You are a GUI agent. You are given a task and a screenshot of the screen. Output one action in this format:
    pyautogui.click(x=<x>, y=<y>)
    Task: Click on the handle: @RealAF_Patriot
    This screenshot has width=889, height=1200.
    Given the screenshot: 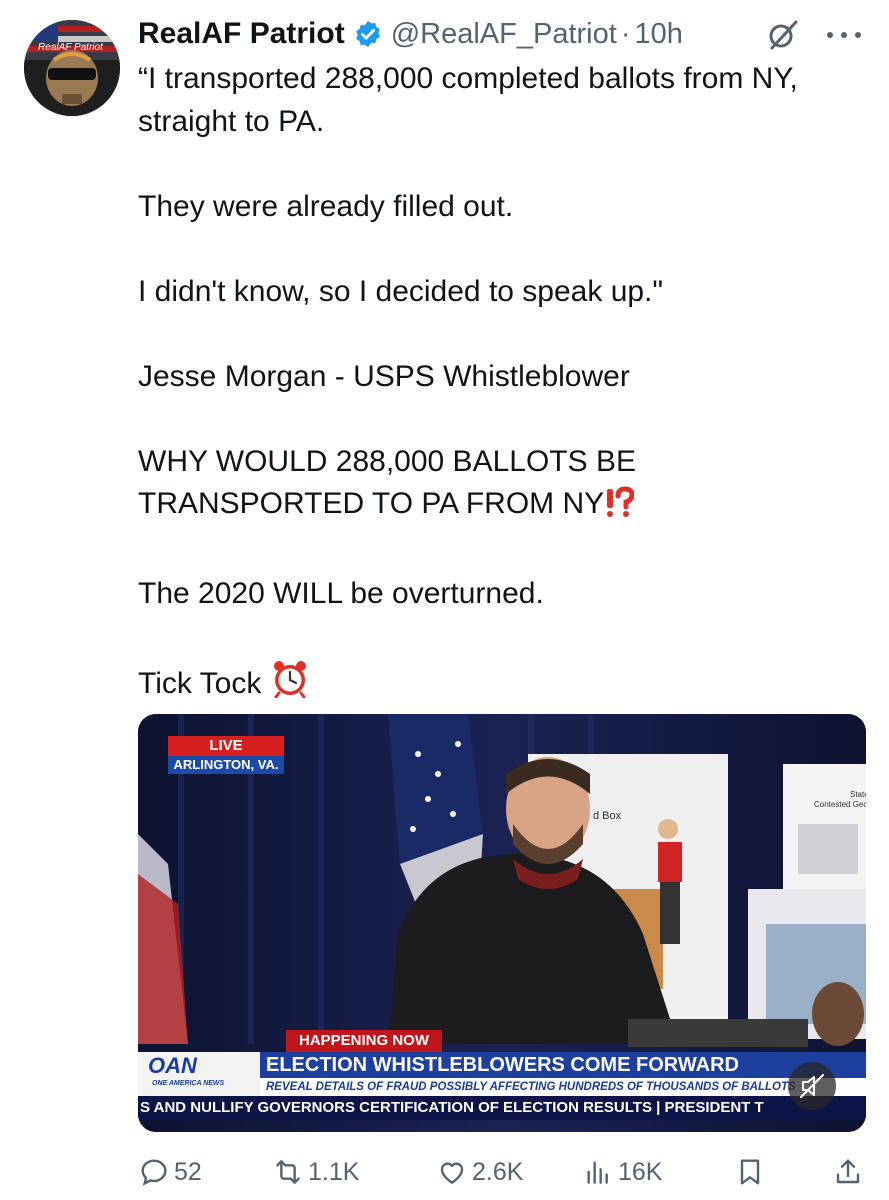 What is the action you would take?
    pyautogui.click(x=504, y=34)
    